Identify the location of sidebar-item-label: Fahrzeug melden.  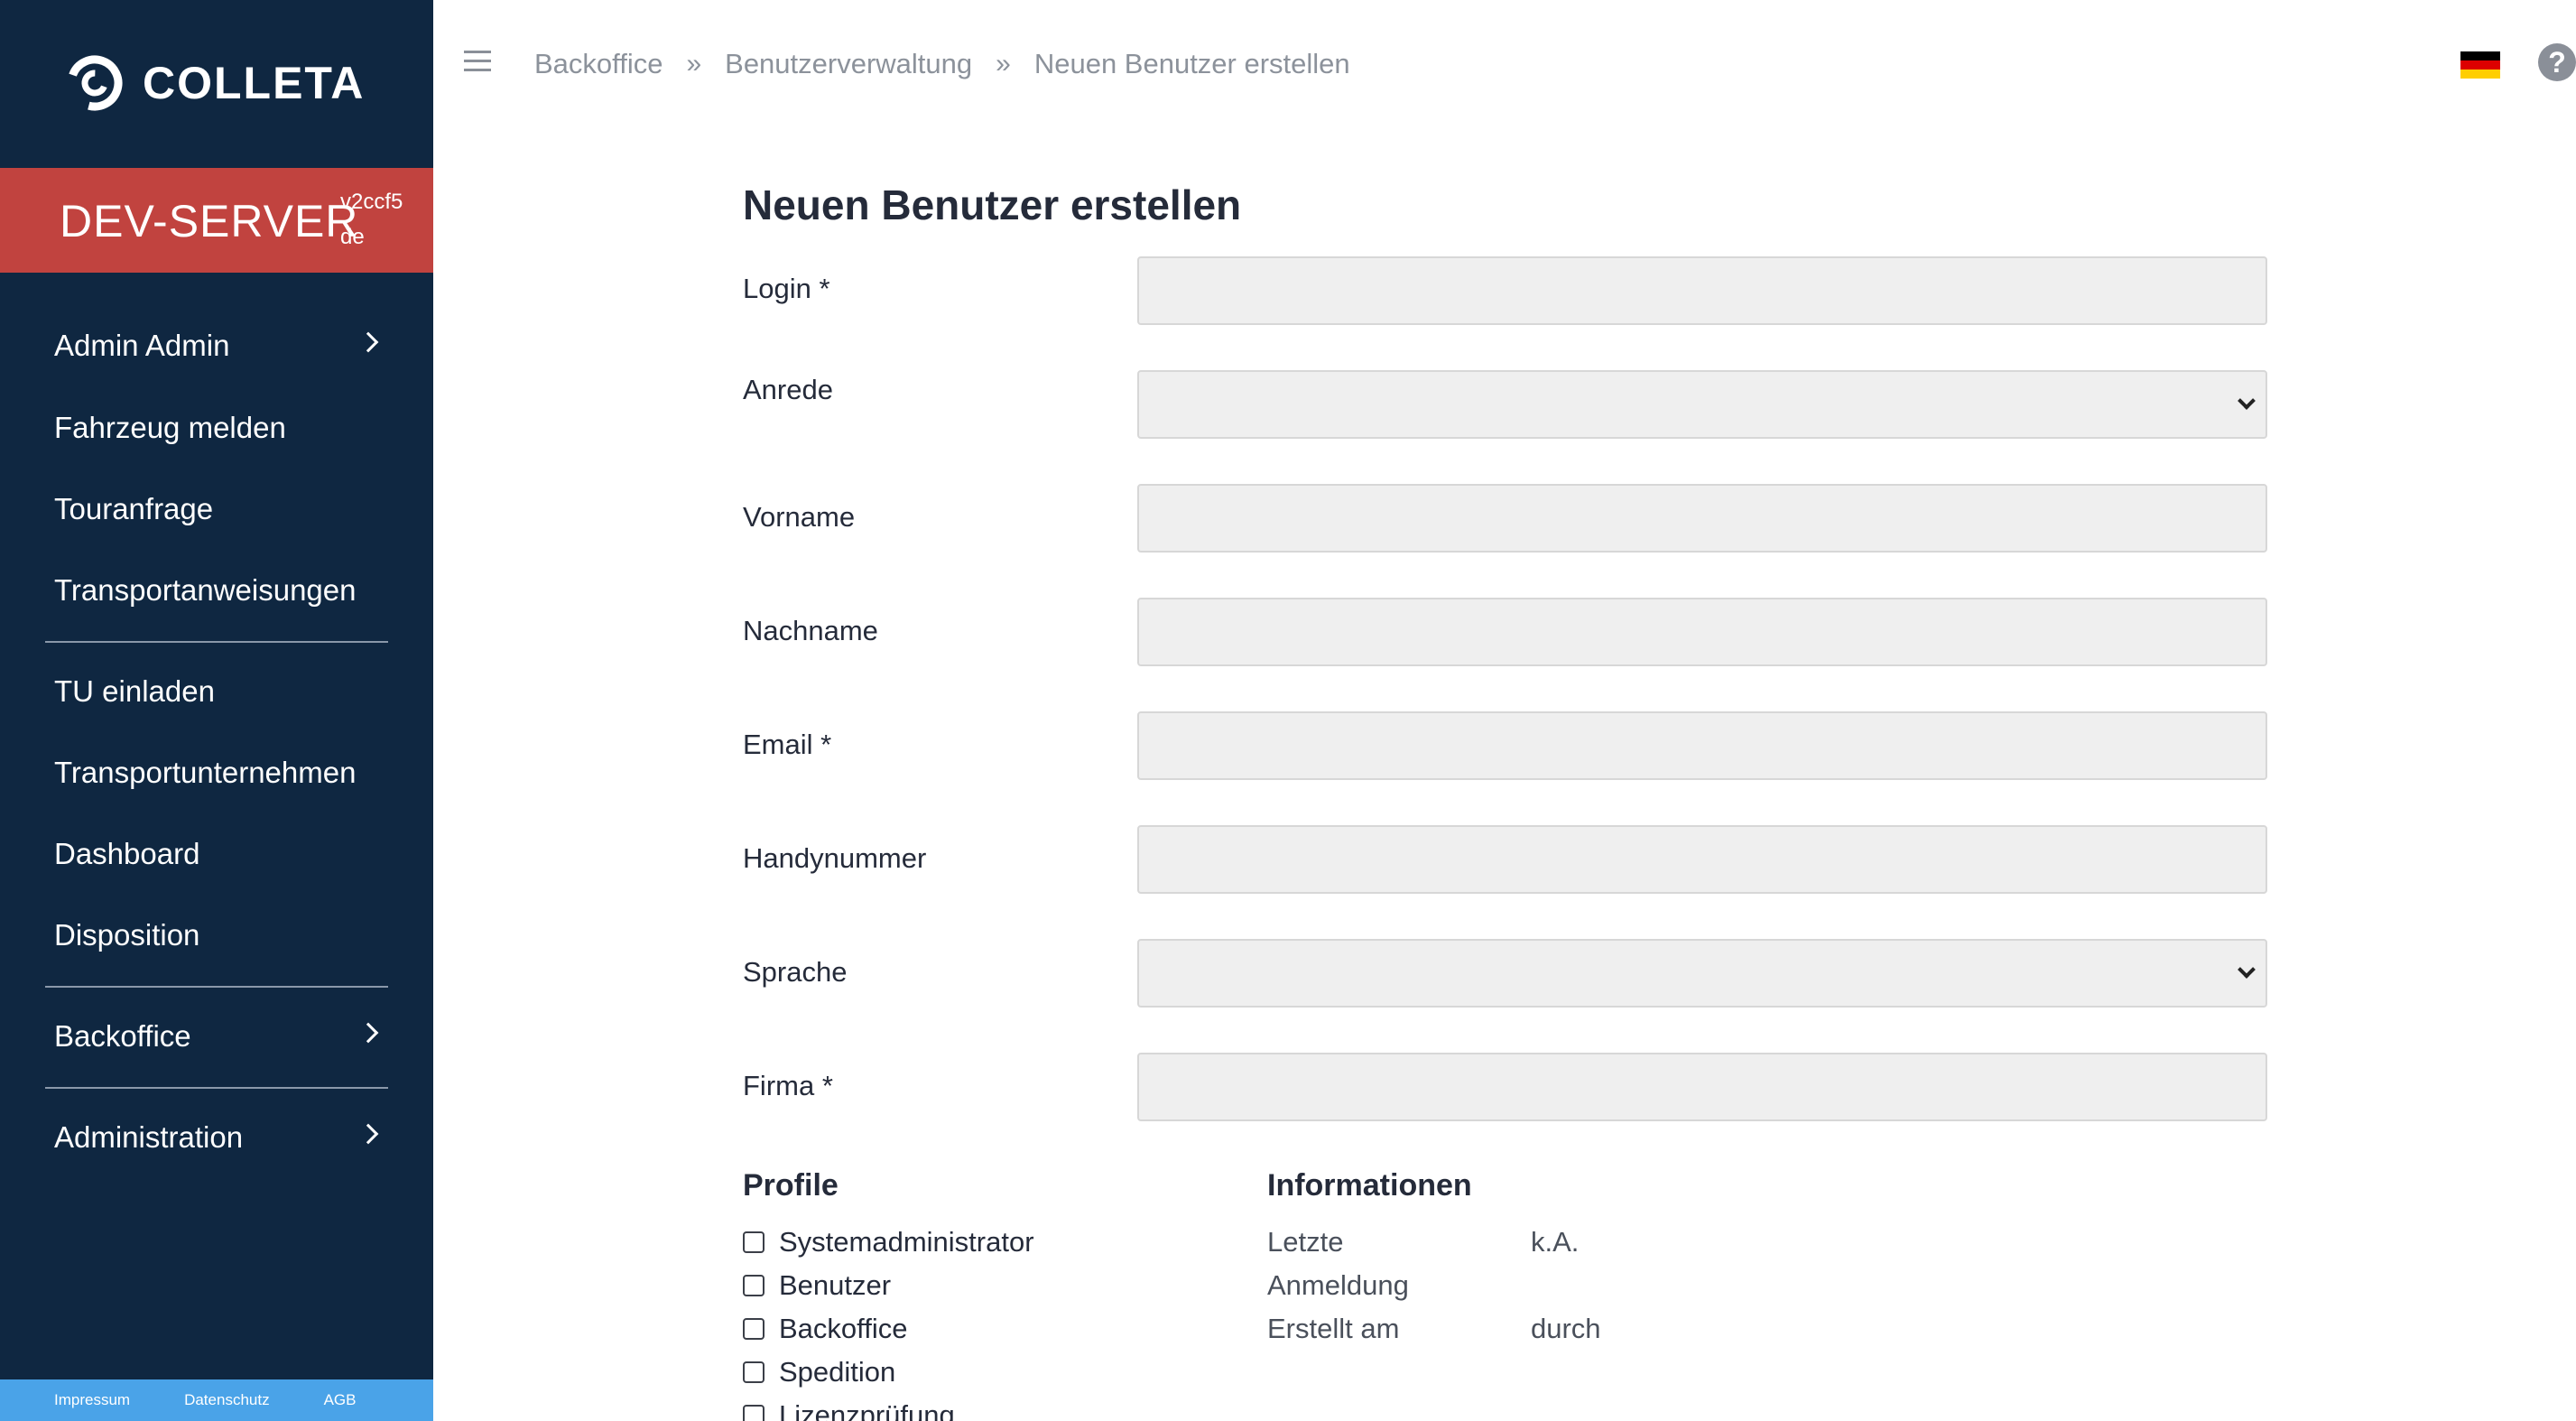
(170, 427).